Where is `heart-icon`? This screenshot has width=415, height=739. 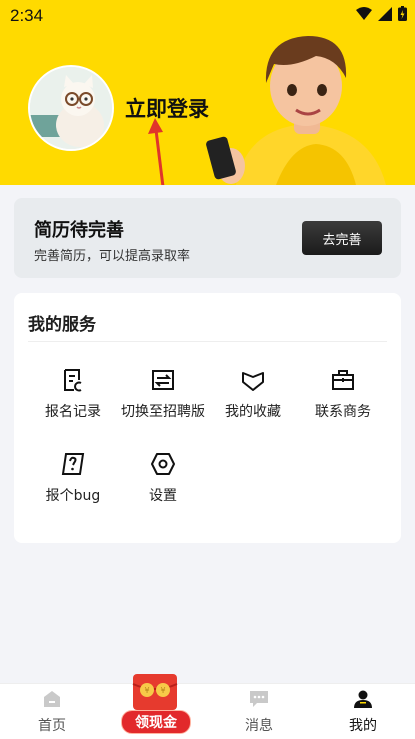
heart-icon is located at coordinates (253, 381).